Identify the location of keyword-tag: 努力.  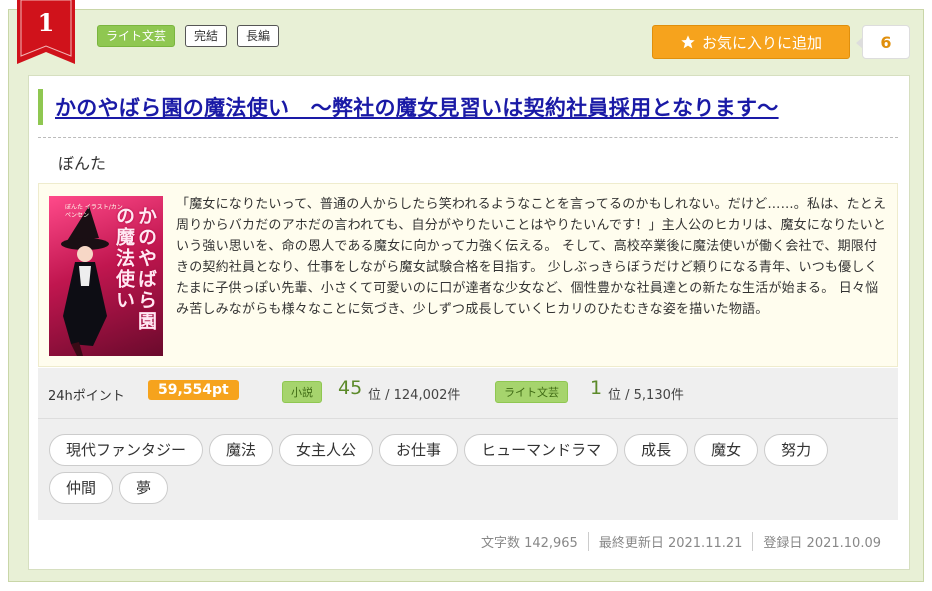
(796, 450).